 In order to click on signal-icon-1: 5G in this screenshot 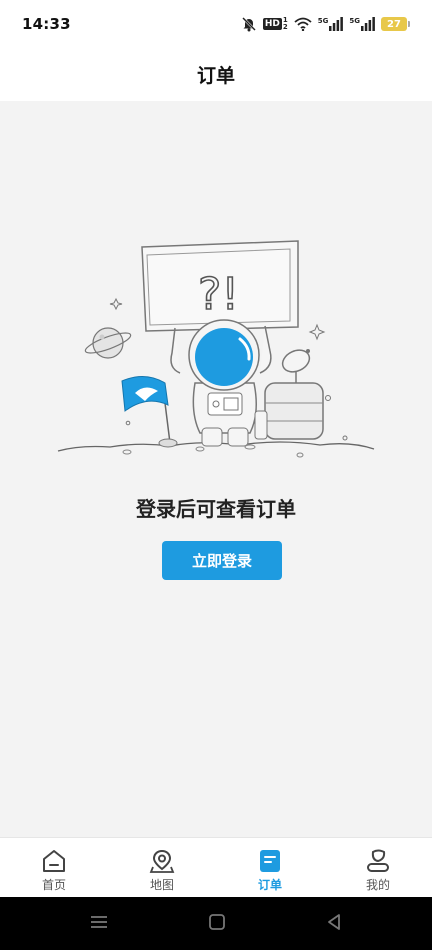, I will do `click(331, 24)`.